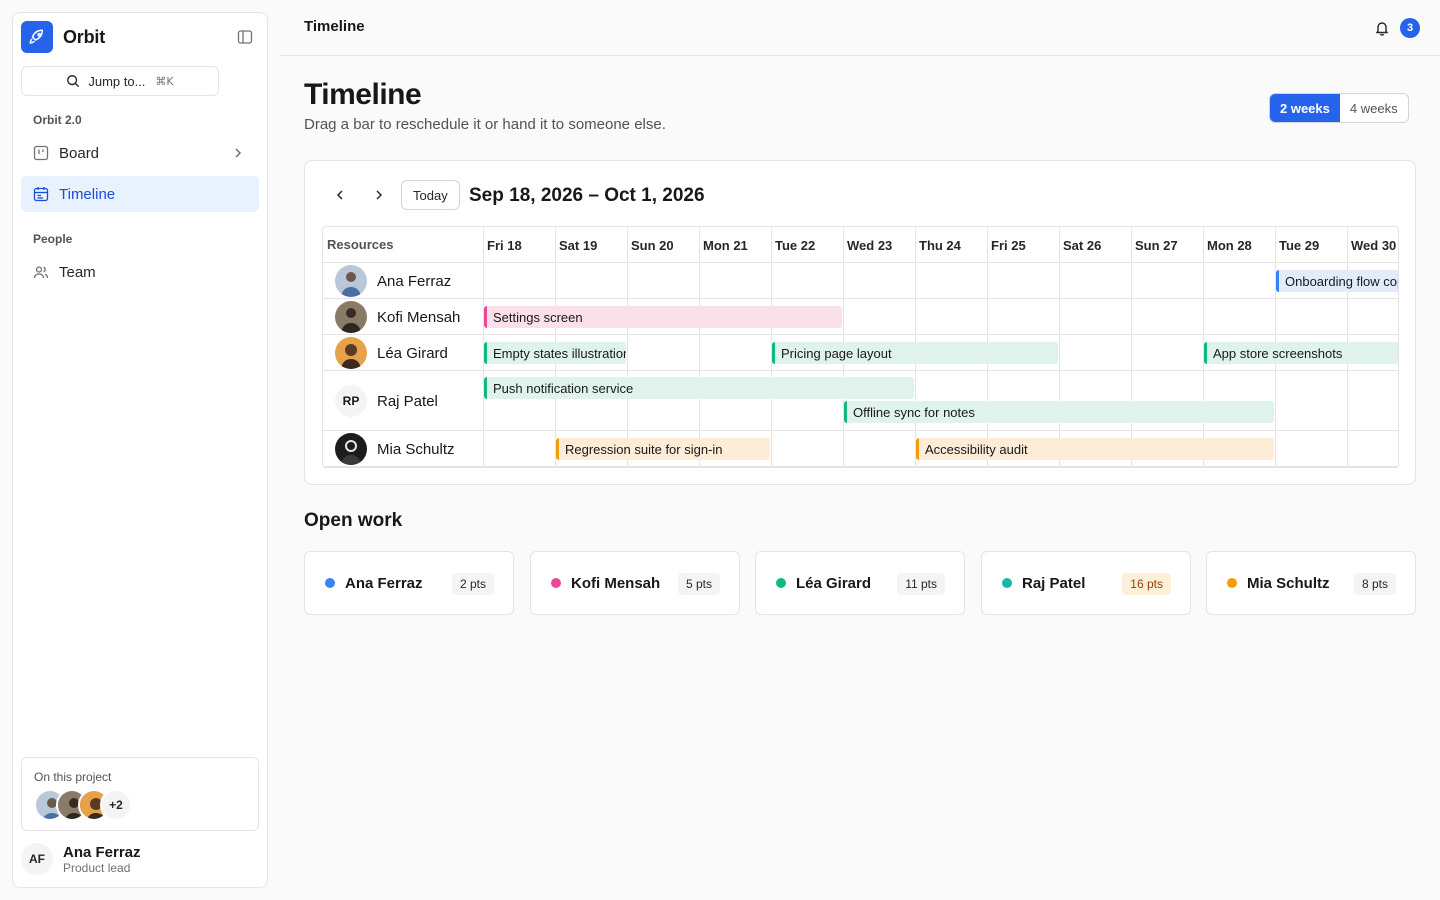 This screenshot has width=1440, height=900. I want to click on points-badge: 8 pts, so click(1374, 584).